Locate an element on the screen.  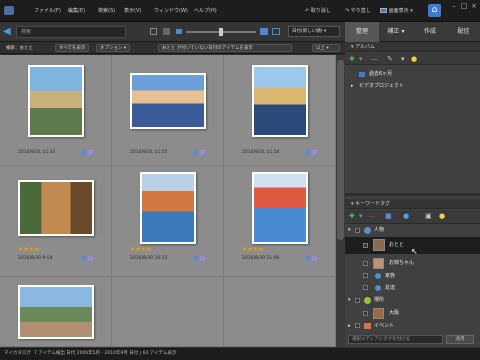
edit-icon: ✎ is located at coordinates (390, 59).